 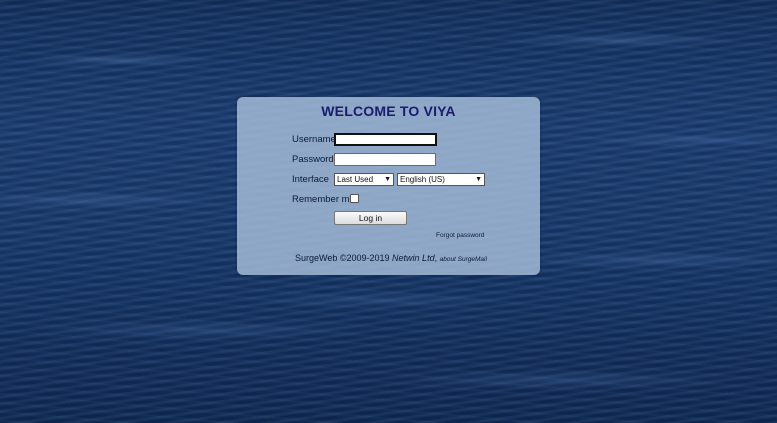 I want to click on page-title: WELCOME TO VIYA, so click(x=388, y=111).